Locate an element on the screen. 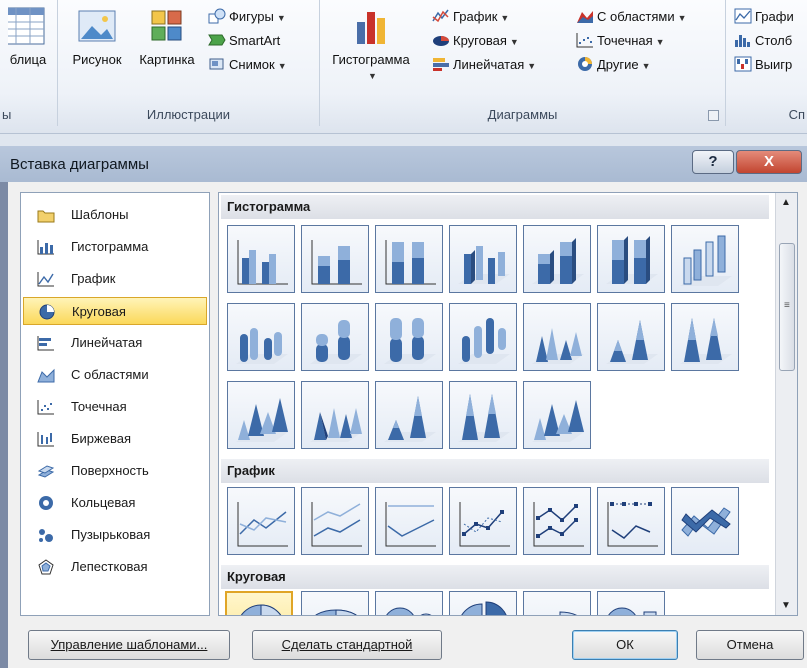  charts-dialog-launcher is located at coordinates (713, 115).